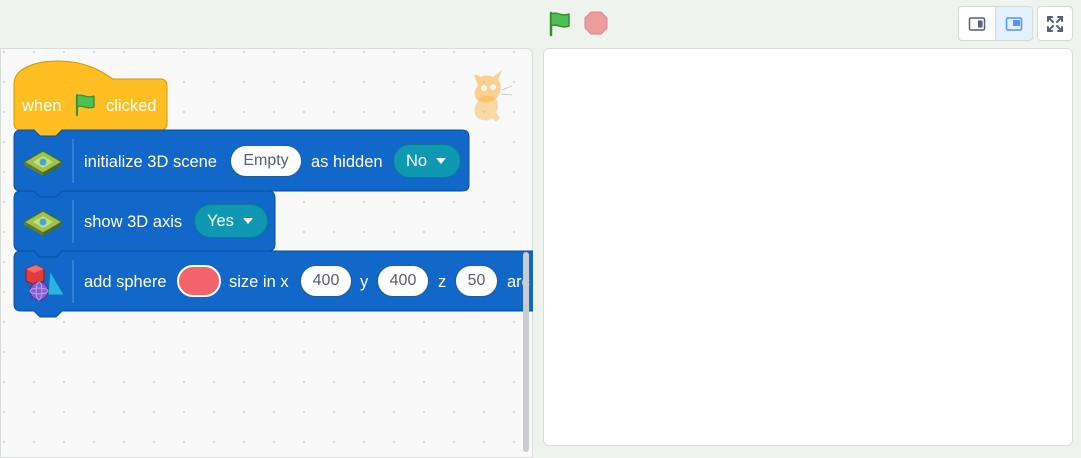  Describe the element at coordinates (326, 281) in the screenshot. I see `size-x-input: 400` at that location.